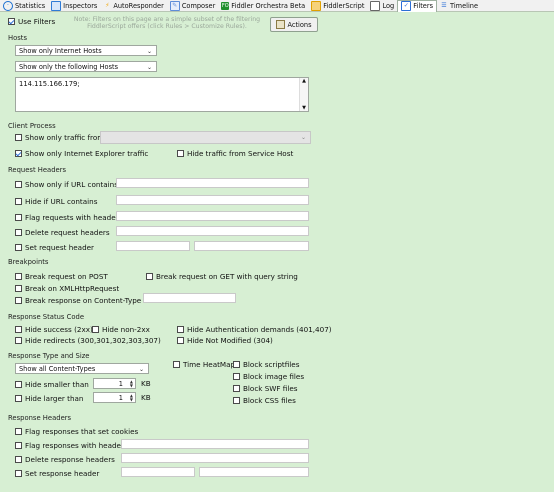  Describe the element at coordinates (236, 388) in the screenshot. I see `block-swf-checkbox` at that location.